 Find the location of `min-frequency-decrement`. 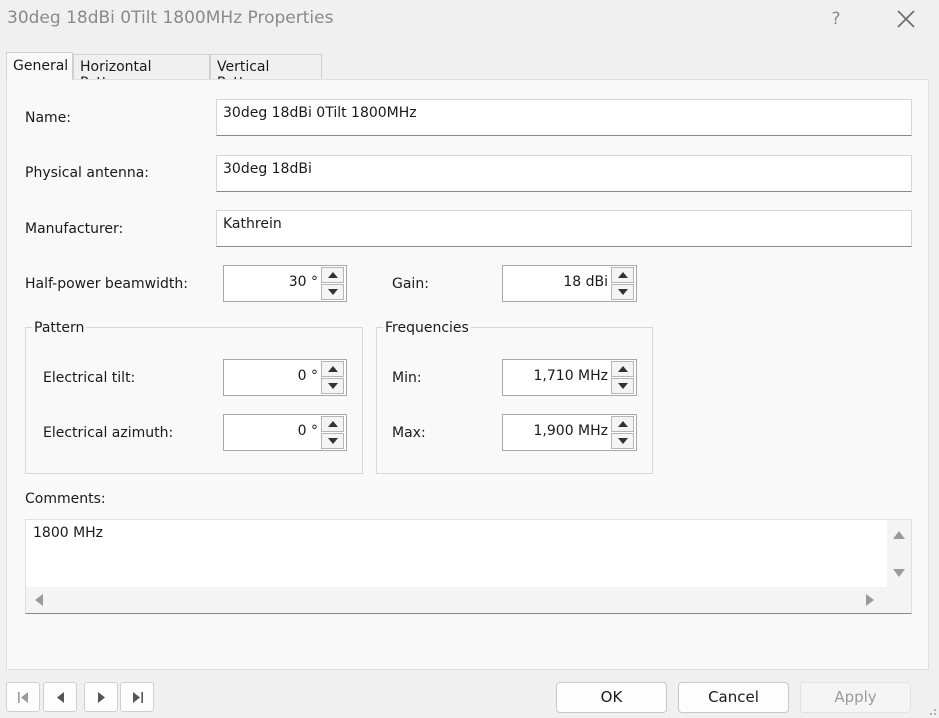

min-frequency-decrement is located at coordinates (622, 386).